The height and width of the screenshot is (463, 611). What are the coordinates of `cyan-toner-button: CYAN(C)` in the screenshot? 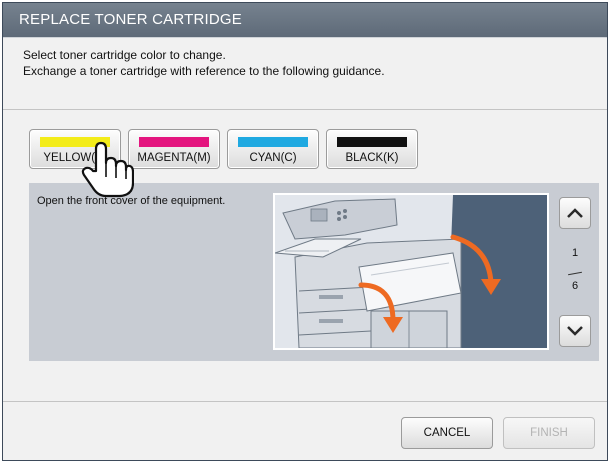 It's located at (273, 149).